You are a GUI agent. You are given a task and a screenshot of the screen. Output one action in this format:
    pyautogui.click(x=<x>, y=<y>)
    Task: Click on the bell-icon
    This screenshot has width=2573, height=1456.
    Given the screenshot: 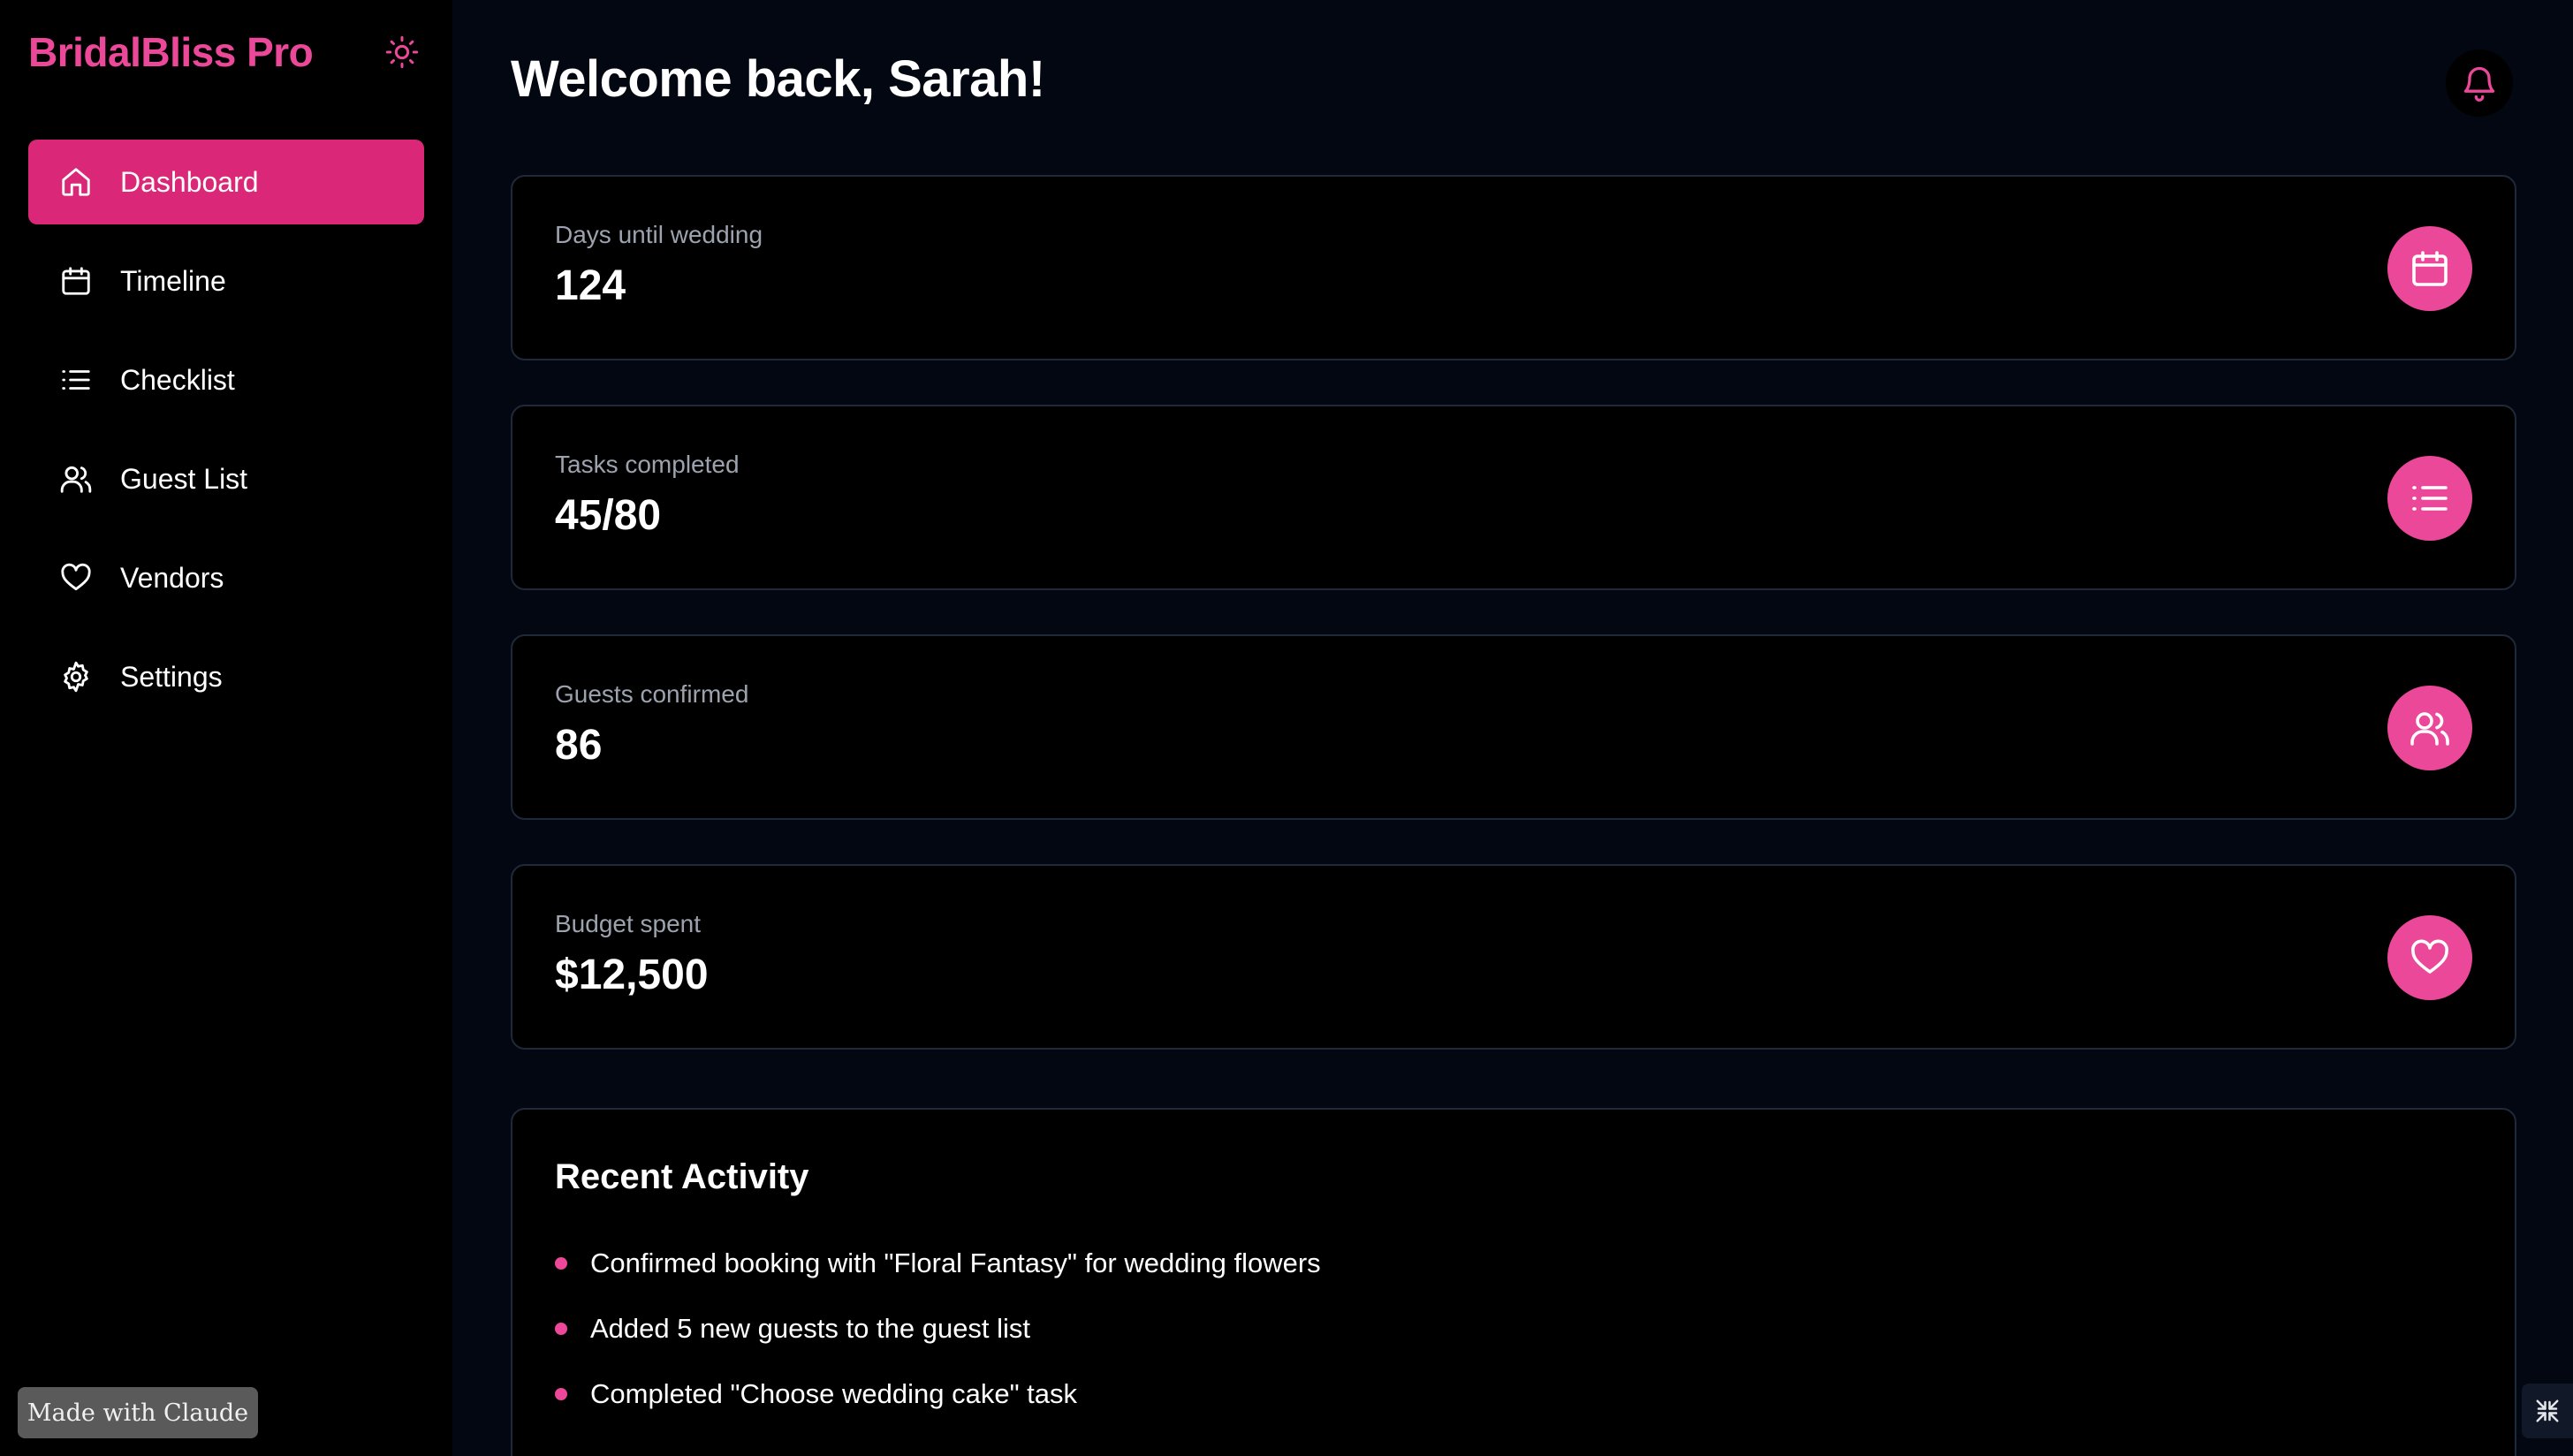 What is the action you would take?
    pyautogui.click(x=2479, y=84)
    